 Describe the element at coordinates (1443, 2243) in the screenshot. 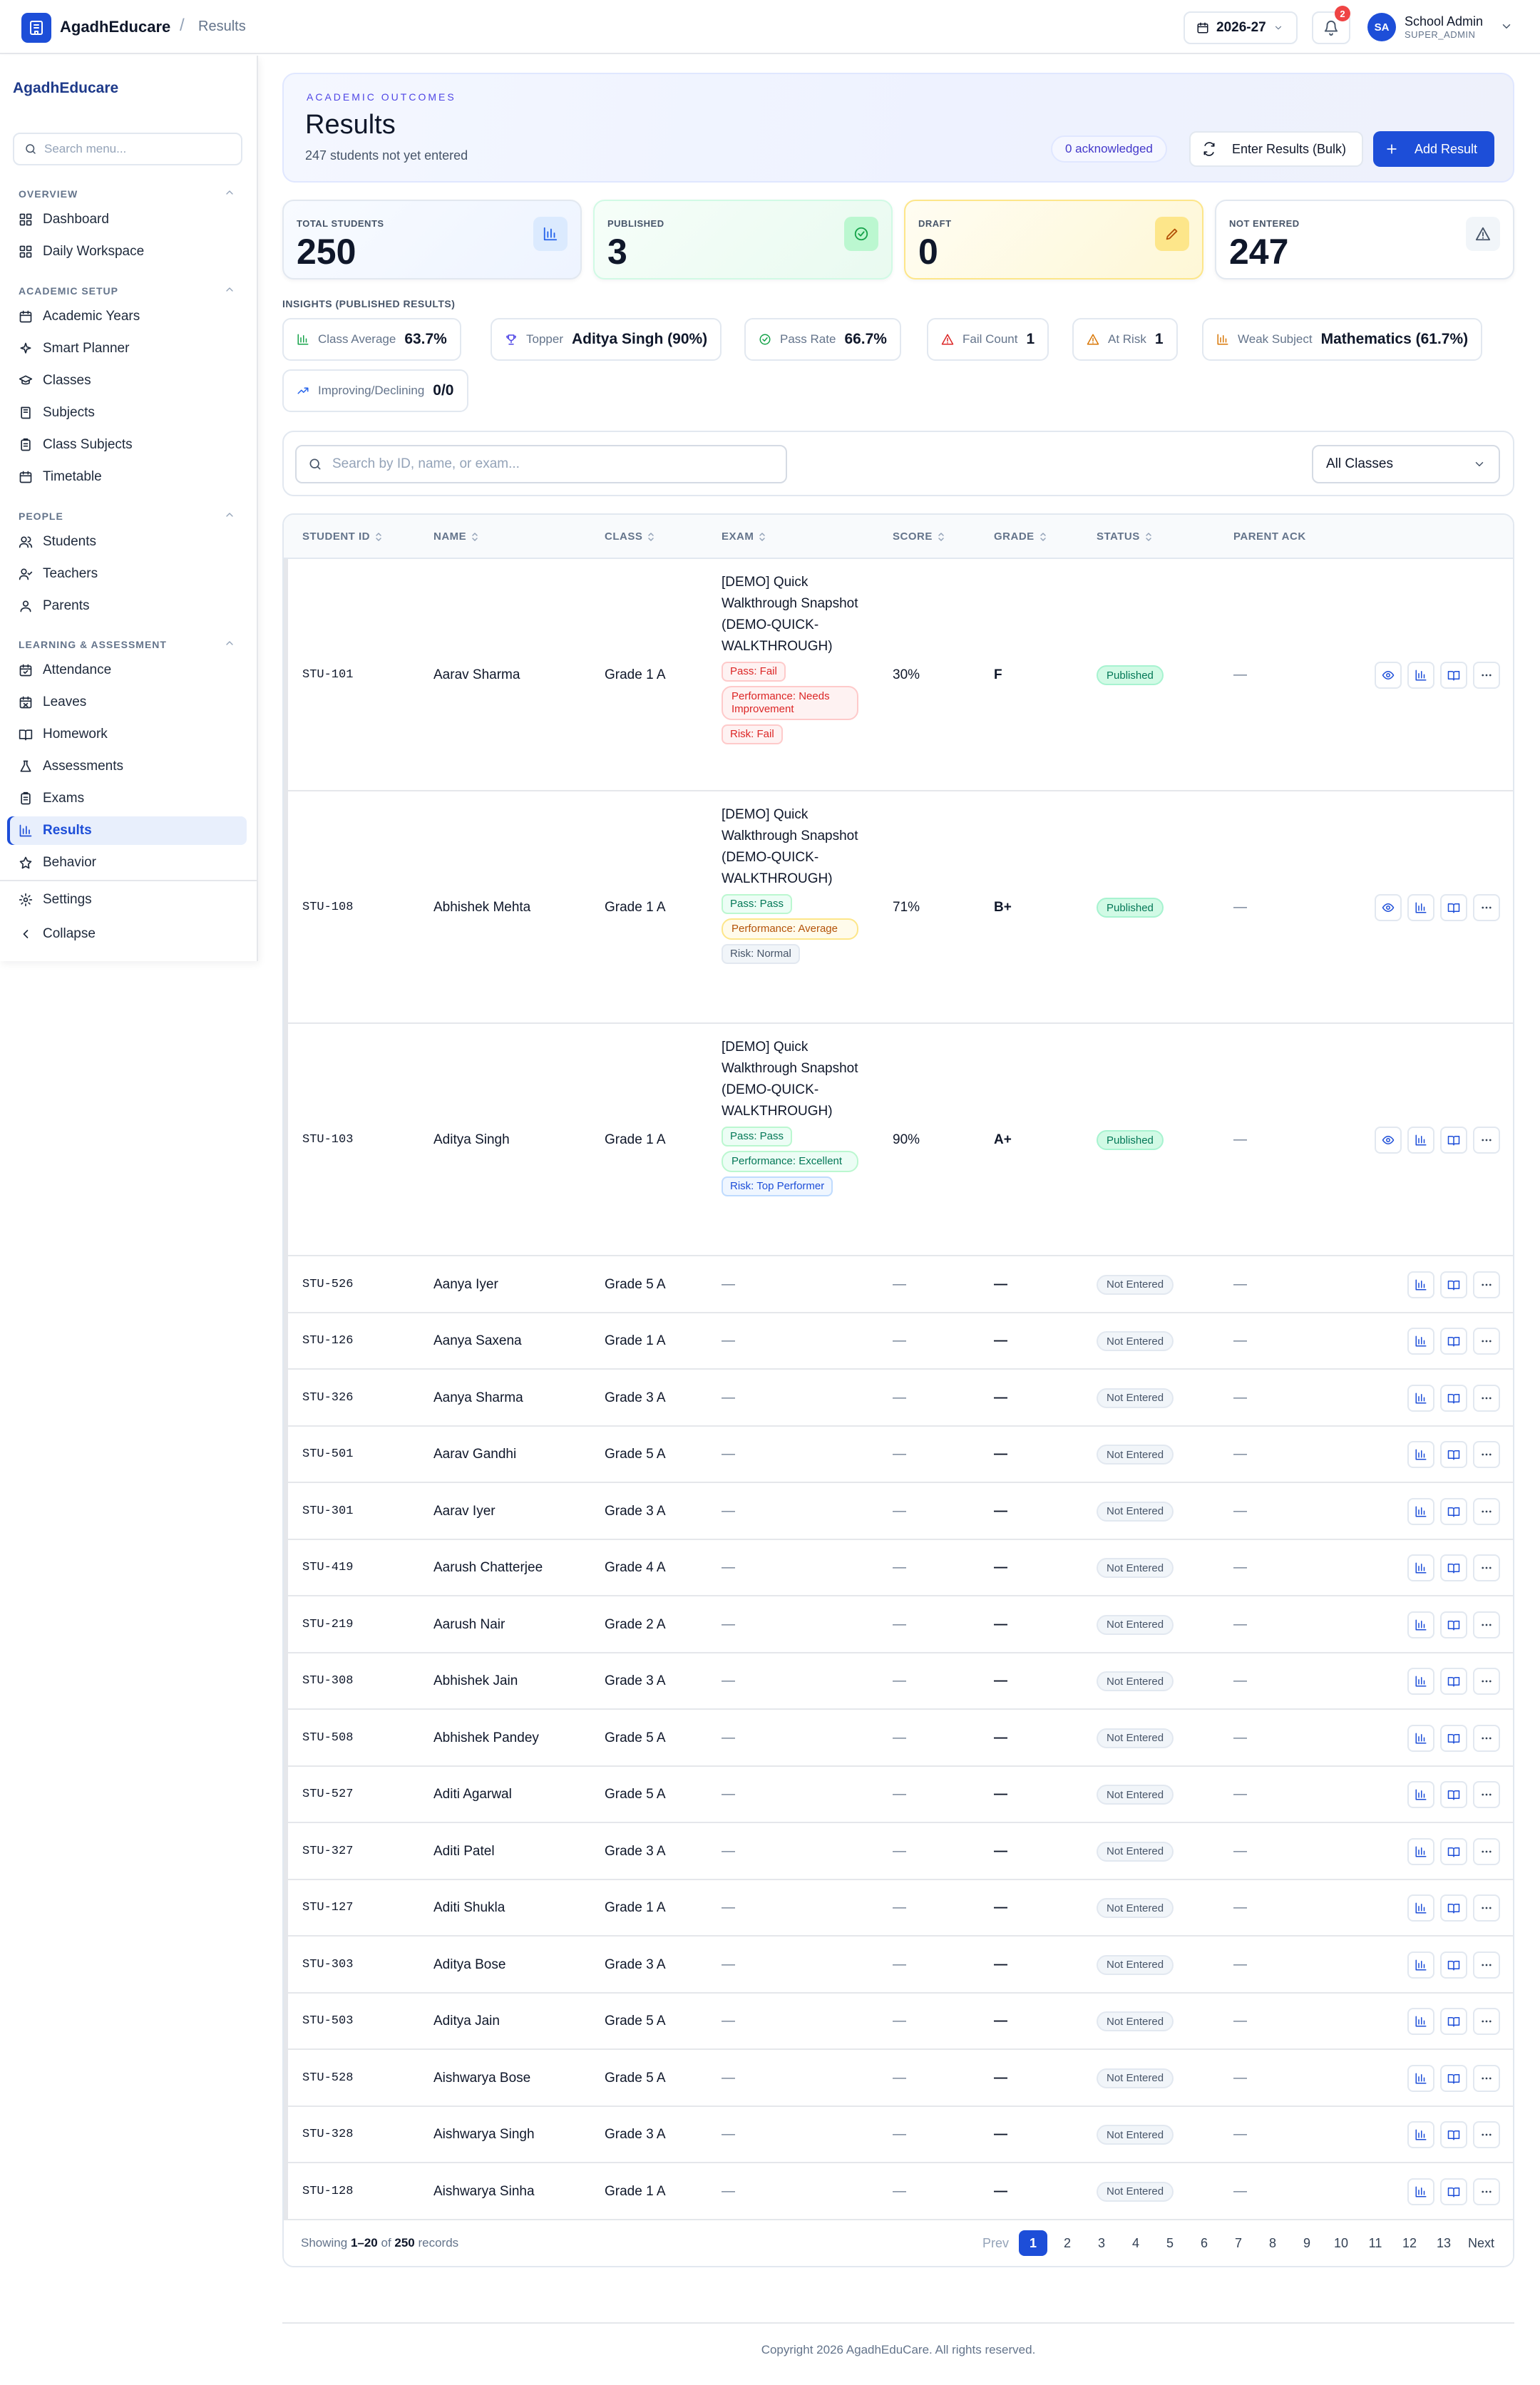

I see `pagination-page: 13` at that location.